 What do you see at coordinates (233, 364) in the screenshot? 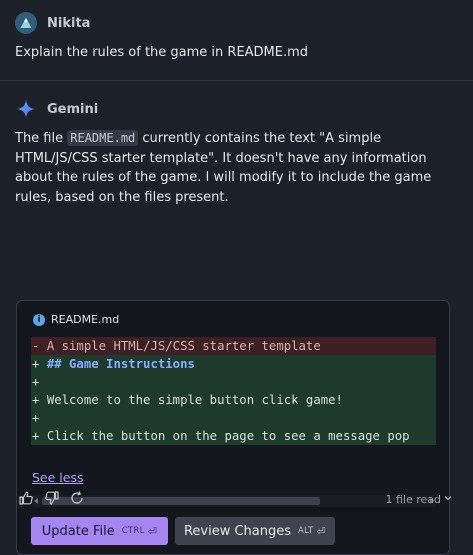
I see `diff-line-added: + ## Game Instructions` at bounding box center [233, 364].